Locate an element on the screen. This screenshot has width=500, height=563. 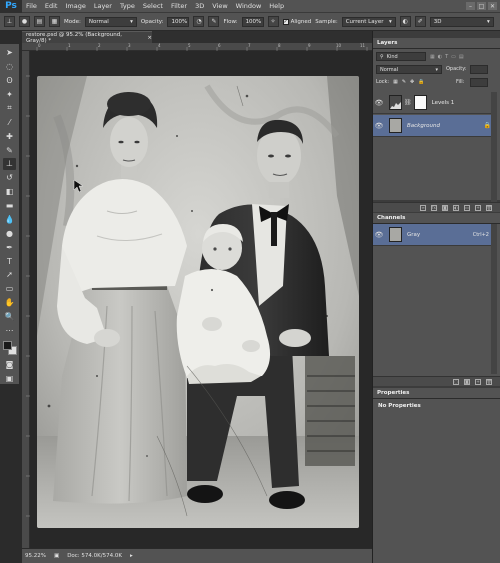
history-brush-tool-icon: ↺ is located at coordinates (9, 178).